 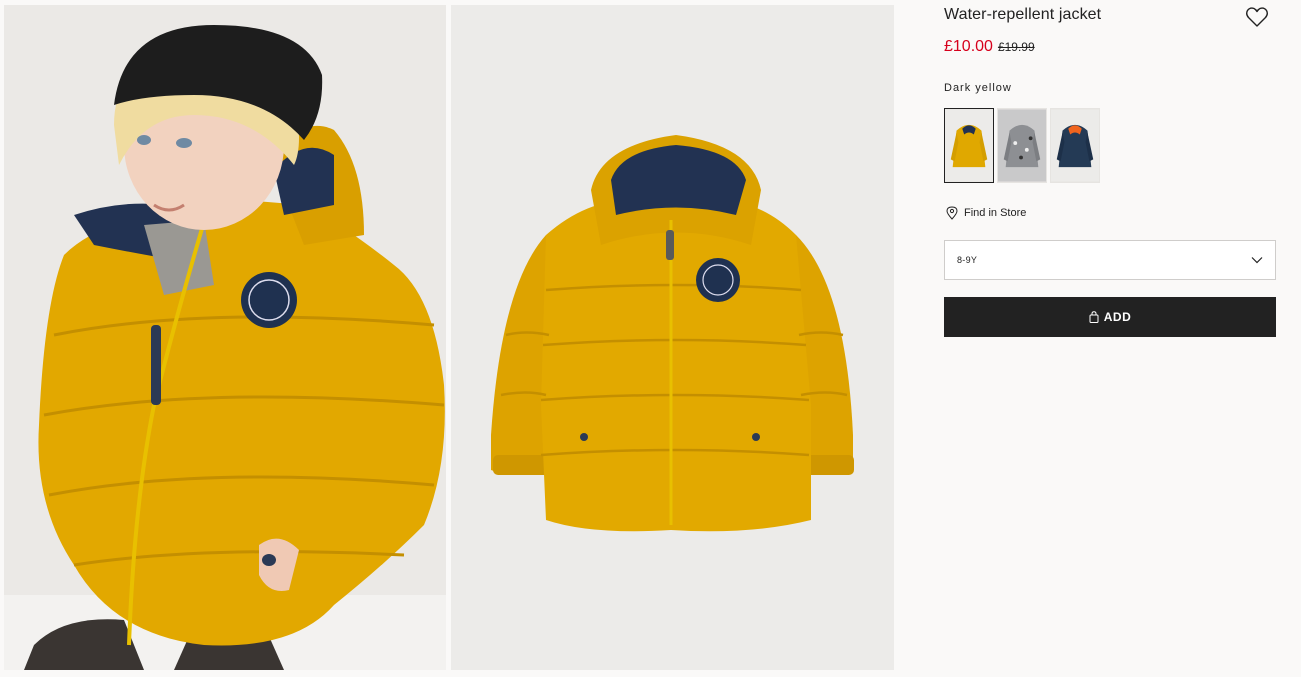 I want to click on size-selected-value: 8-9Y, so click(x=967, y=260).